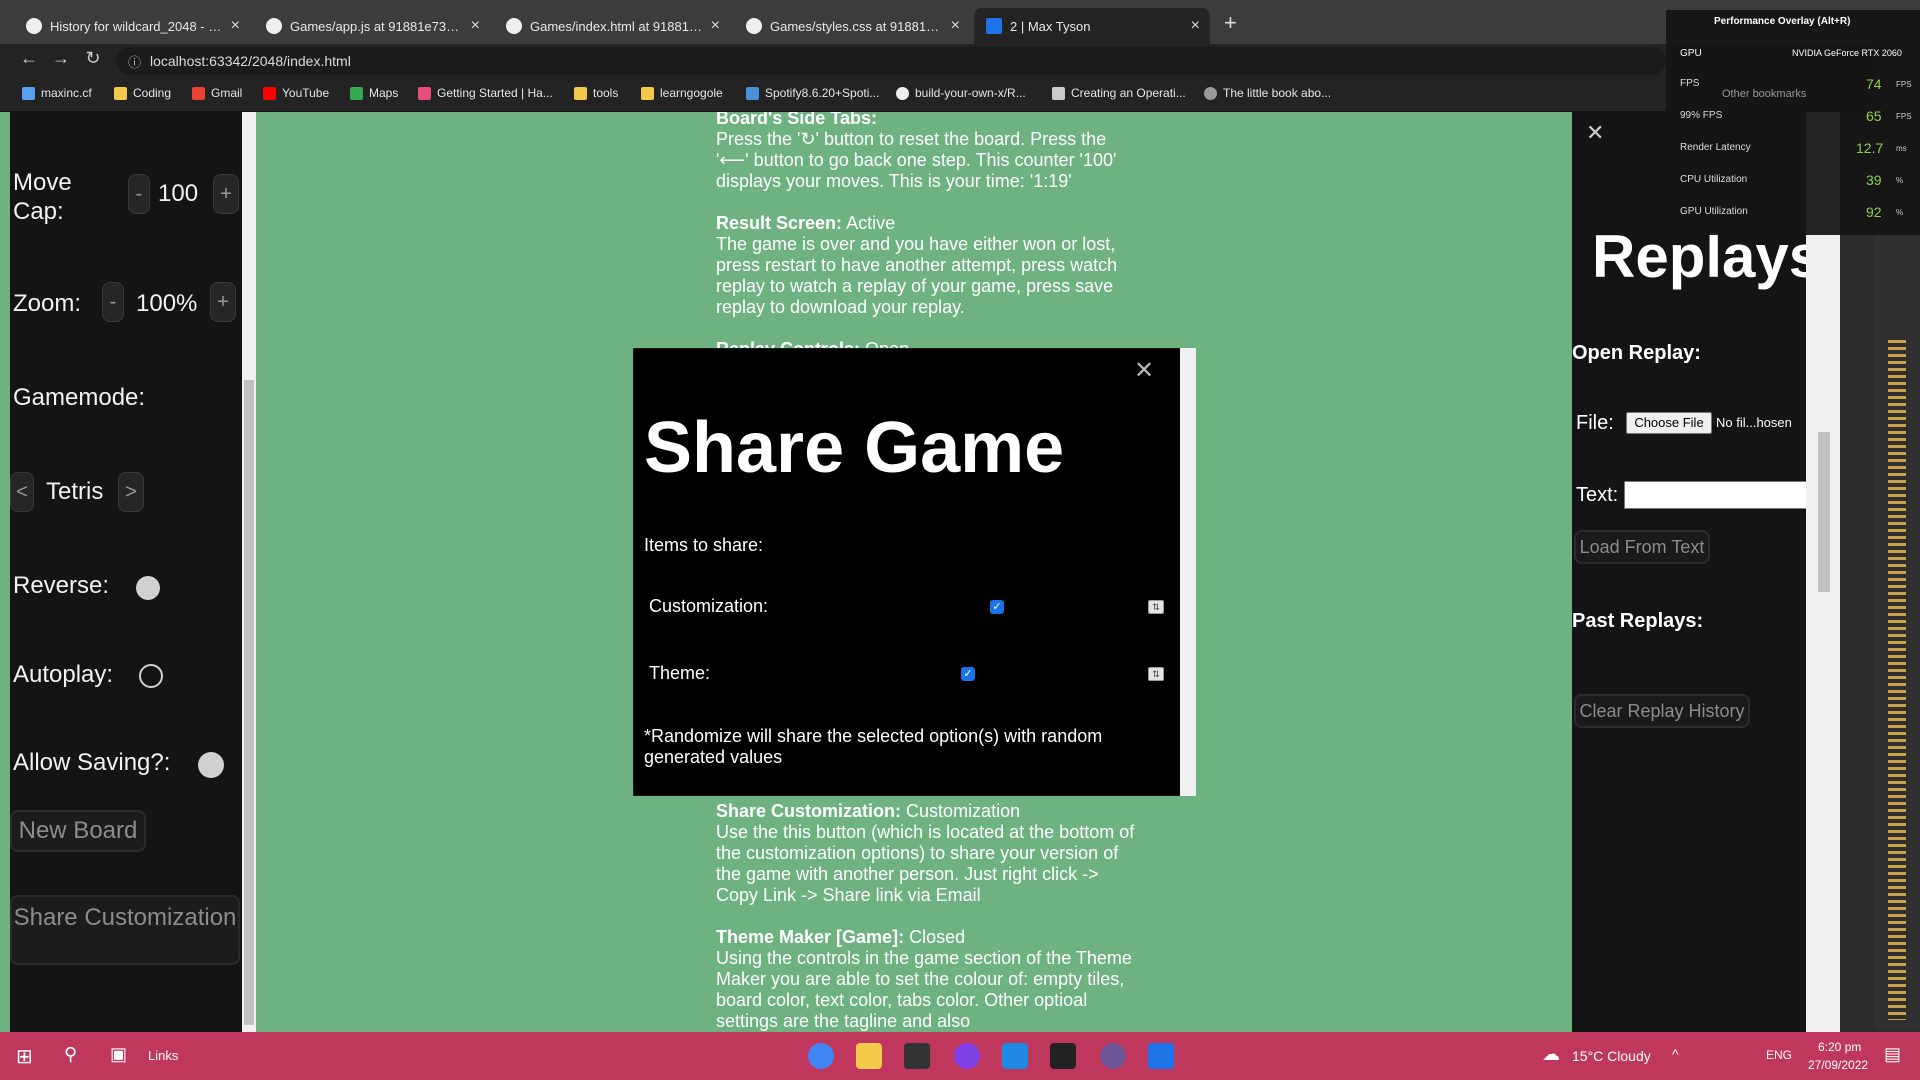 The image size is (1920, 1080). I want to click on zoom-label: Zoom:, so click(47, 303).